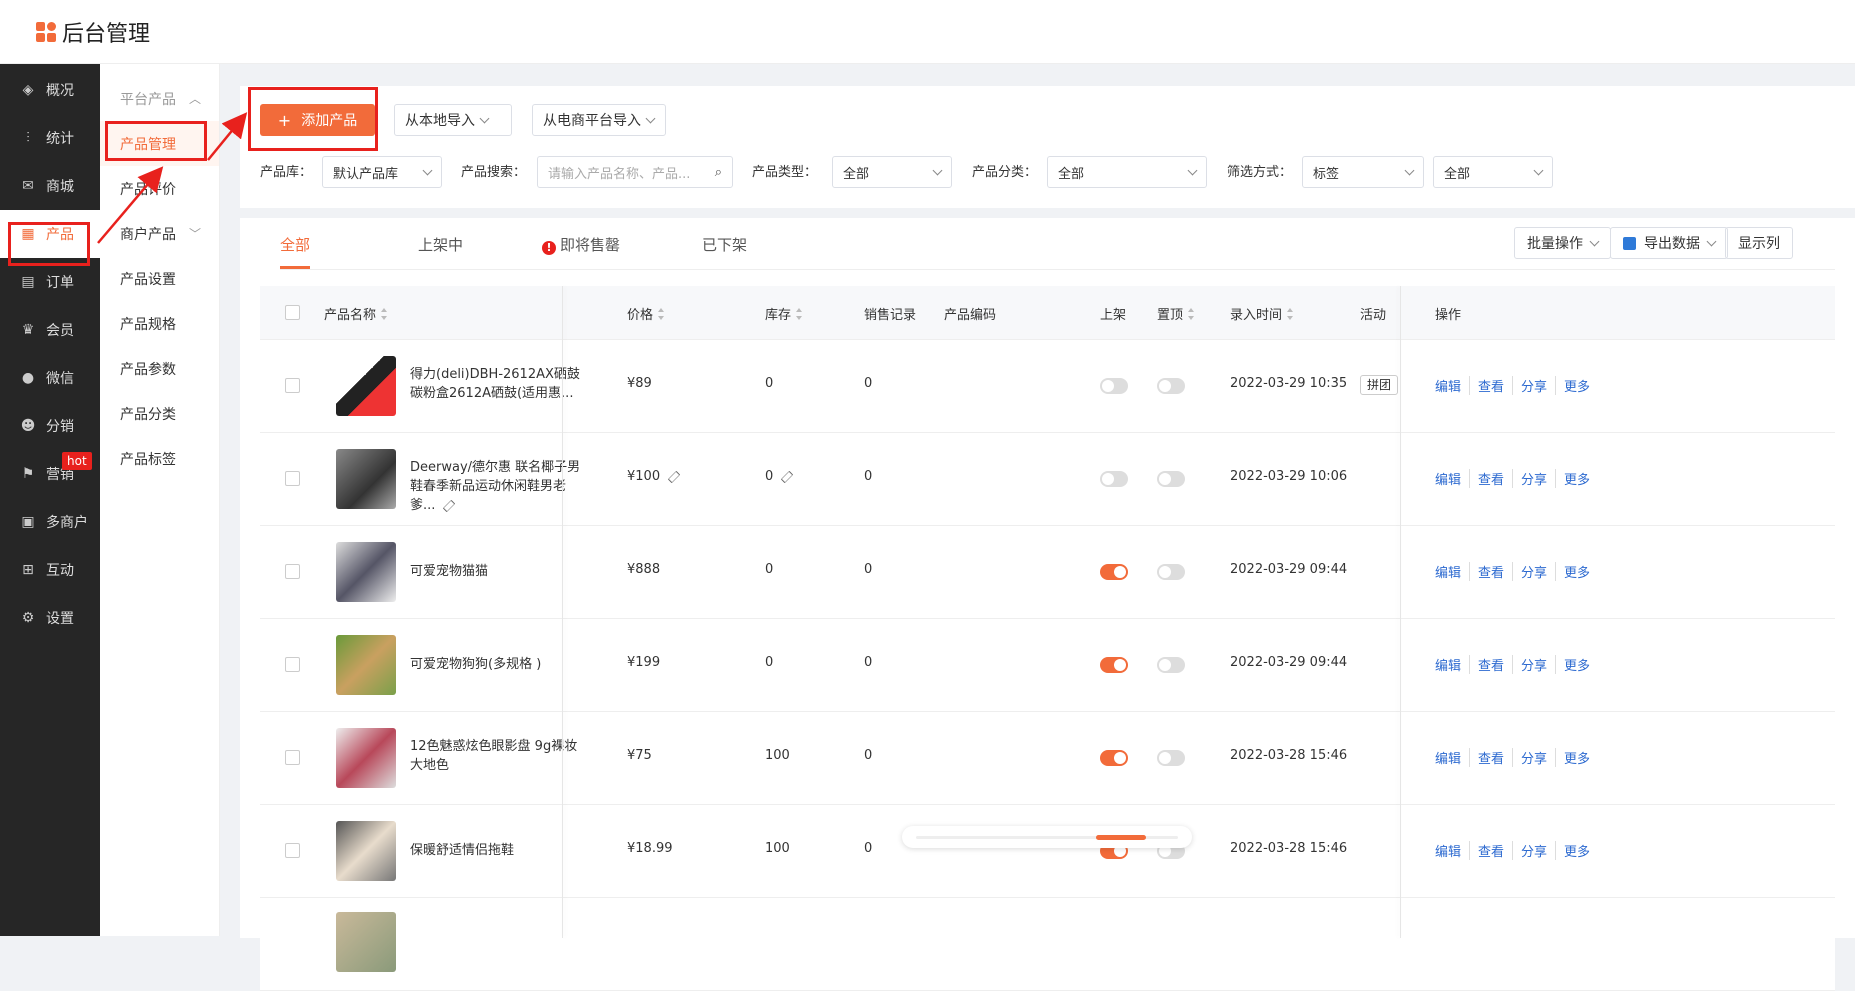 This screenshot has height=991, width=1855. I want to click on subnav-group-merchant: 商户产品 ﹀, so click(159, 233).